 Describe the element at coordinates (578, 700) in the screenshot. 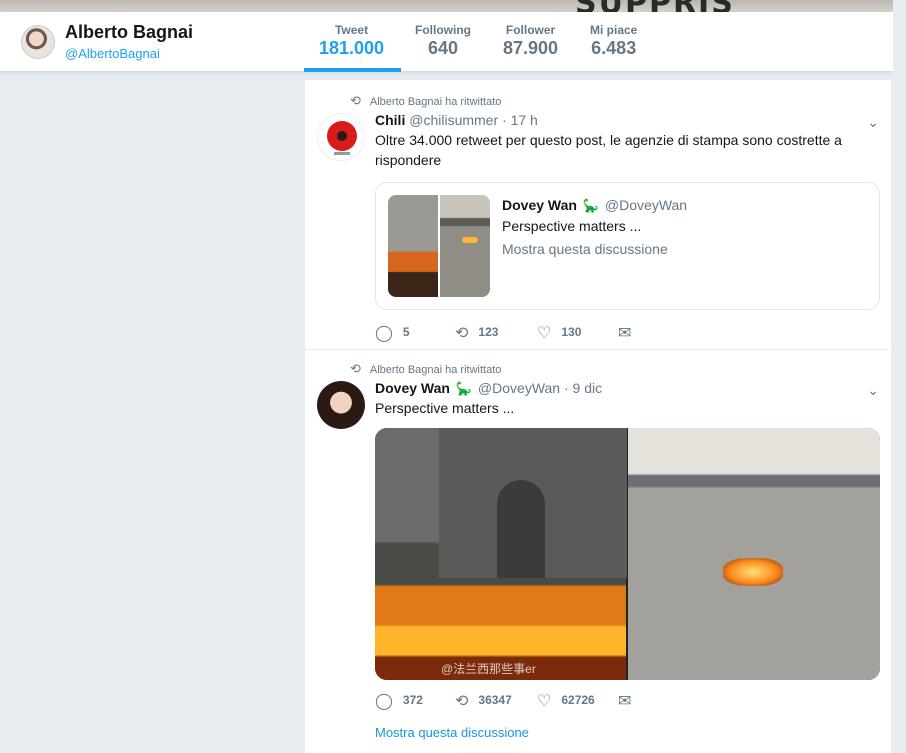

I see `like-count: 62726` at that location.